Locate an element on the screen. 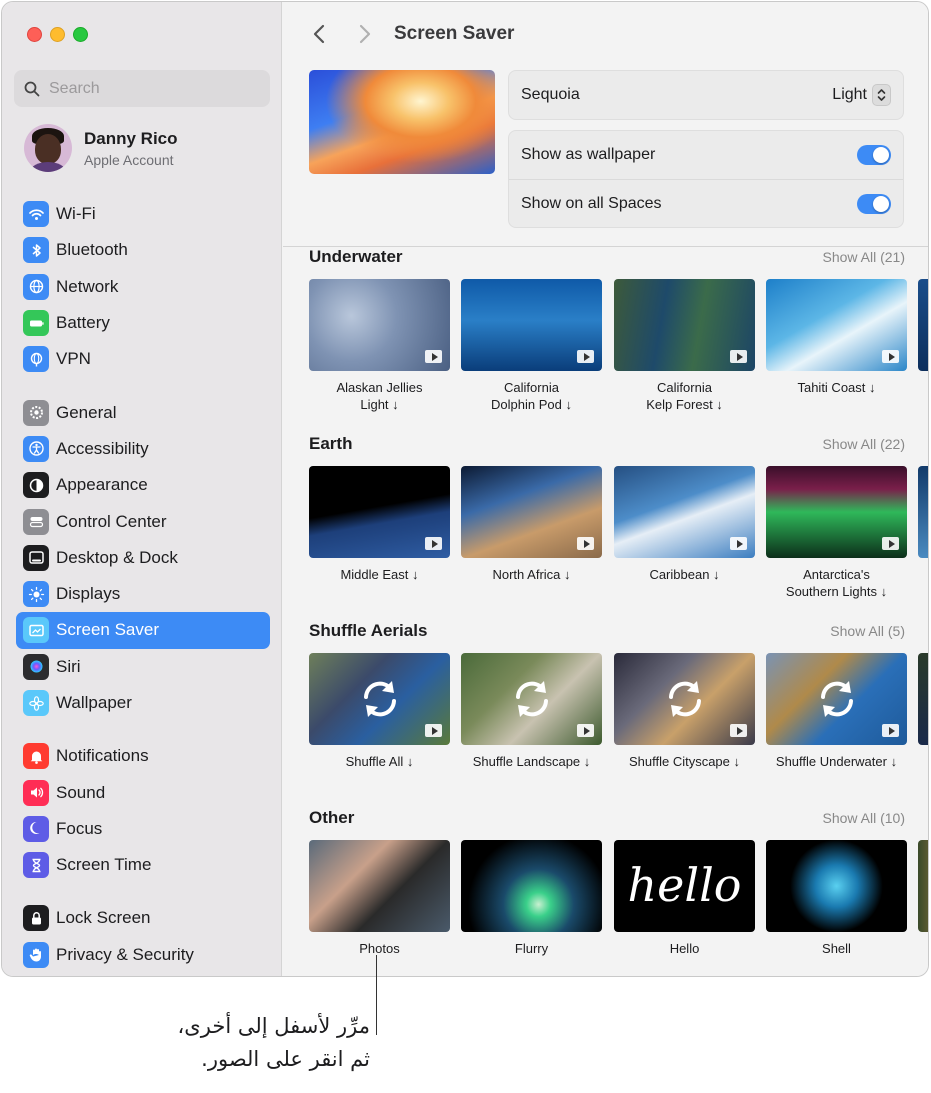 The image size is (931, 1093). apple-account-row: Danny Rico Apple Account is located at coordinates (101, 148).